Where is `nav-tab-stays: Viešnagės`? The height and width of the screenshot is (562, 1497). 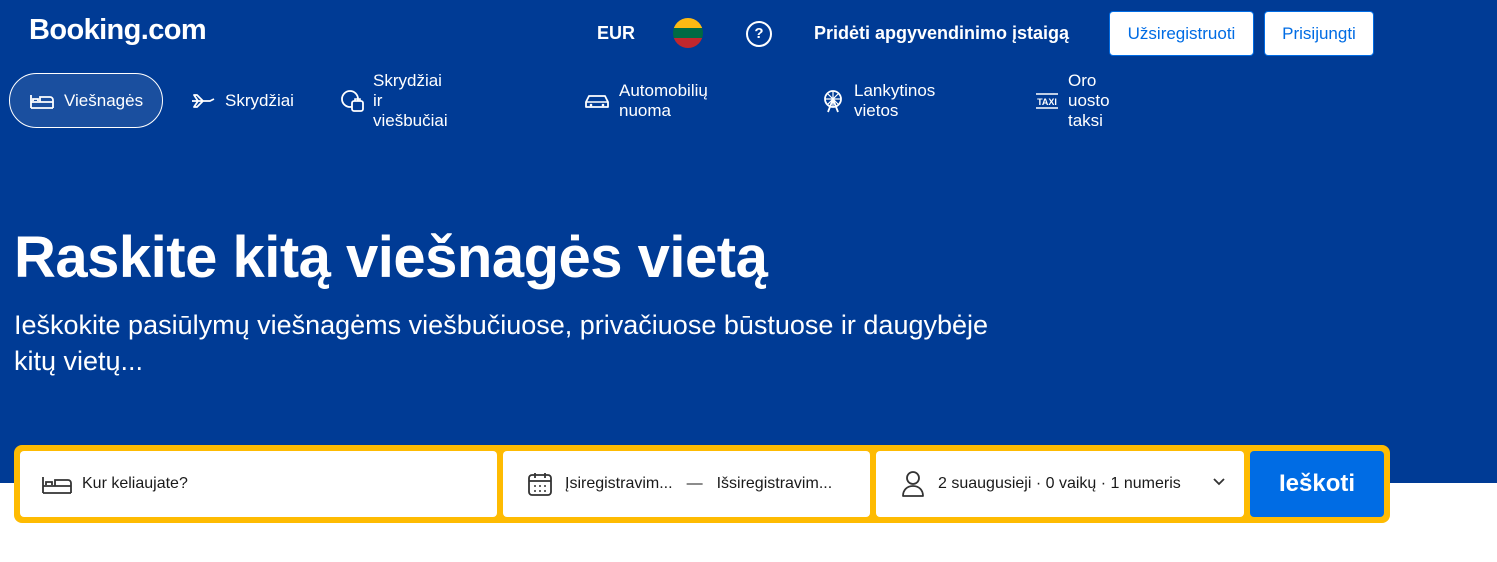
nav-tab-stays: Viešnagės is located at coordinates (86, 100).